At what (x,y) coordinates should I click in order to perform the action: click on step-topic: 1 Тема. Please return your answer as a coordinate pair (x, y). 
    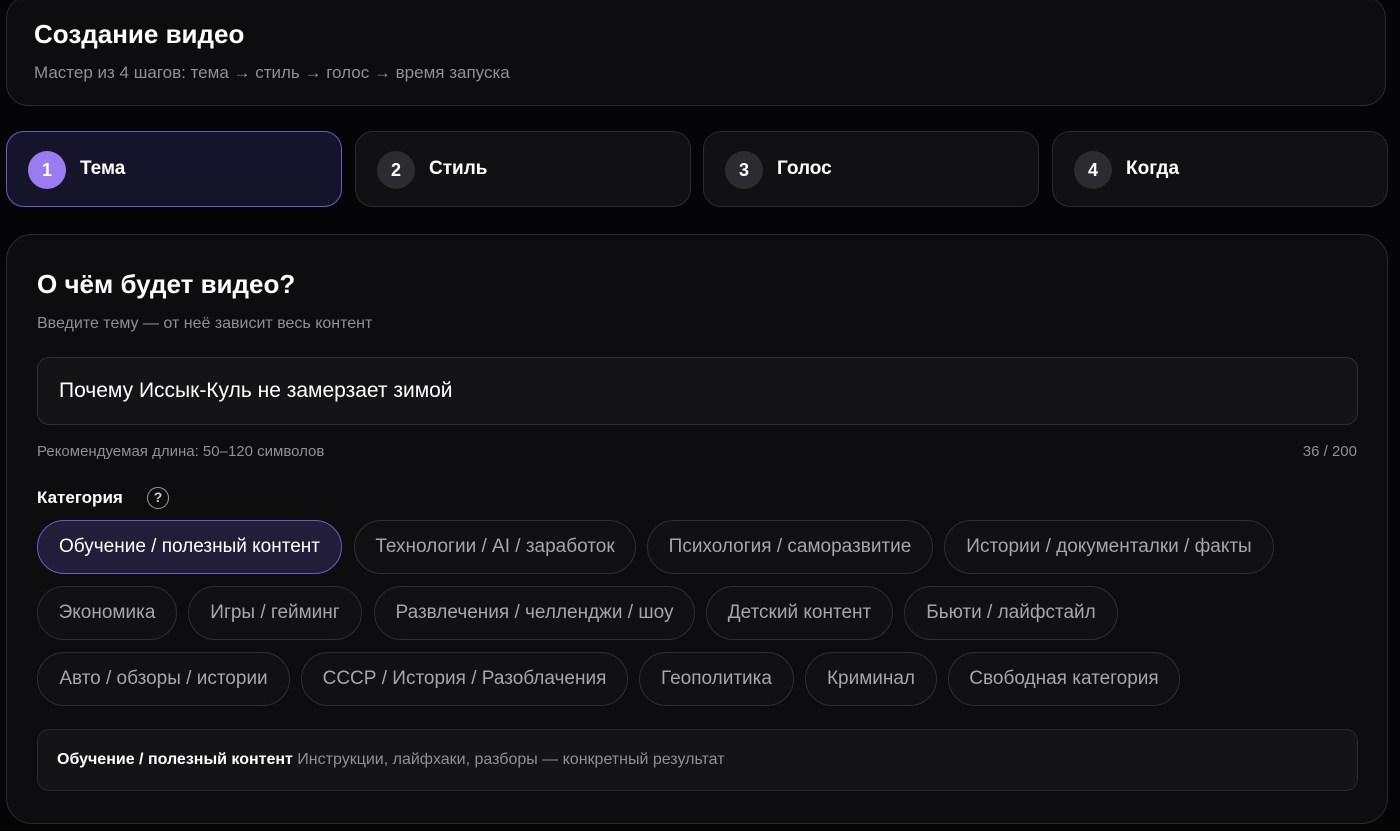
    Looking at the image, I should click on (174, 169).